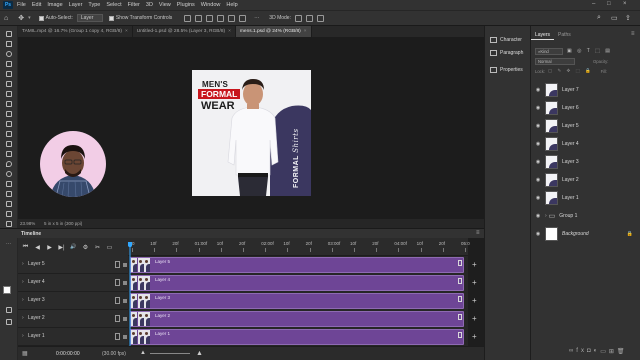 This screenshot has width=640, height=360. What do you see at coordinates (21, 5) in the screenshot?
I see `menu-file: File` at bounding box center [21, 5].